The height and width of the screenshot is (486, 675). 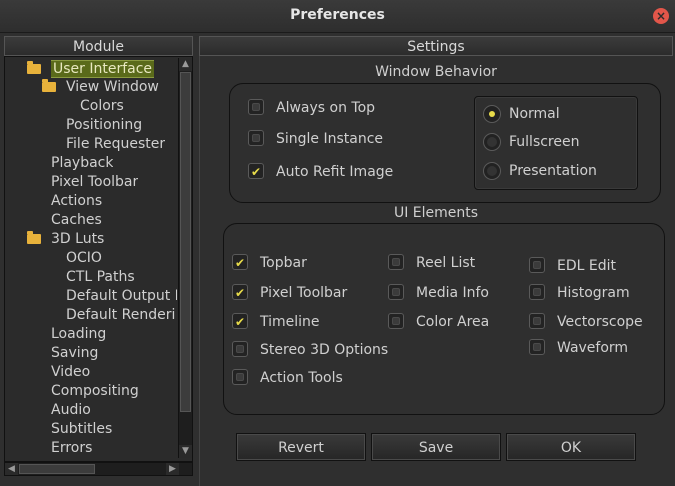 I want to click on tree-item-label: 3D Luts, so click(x=78, y=239).